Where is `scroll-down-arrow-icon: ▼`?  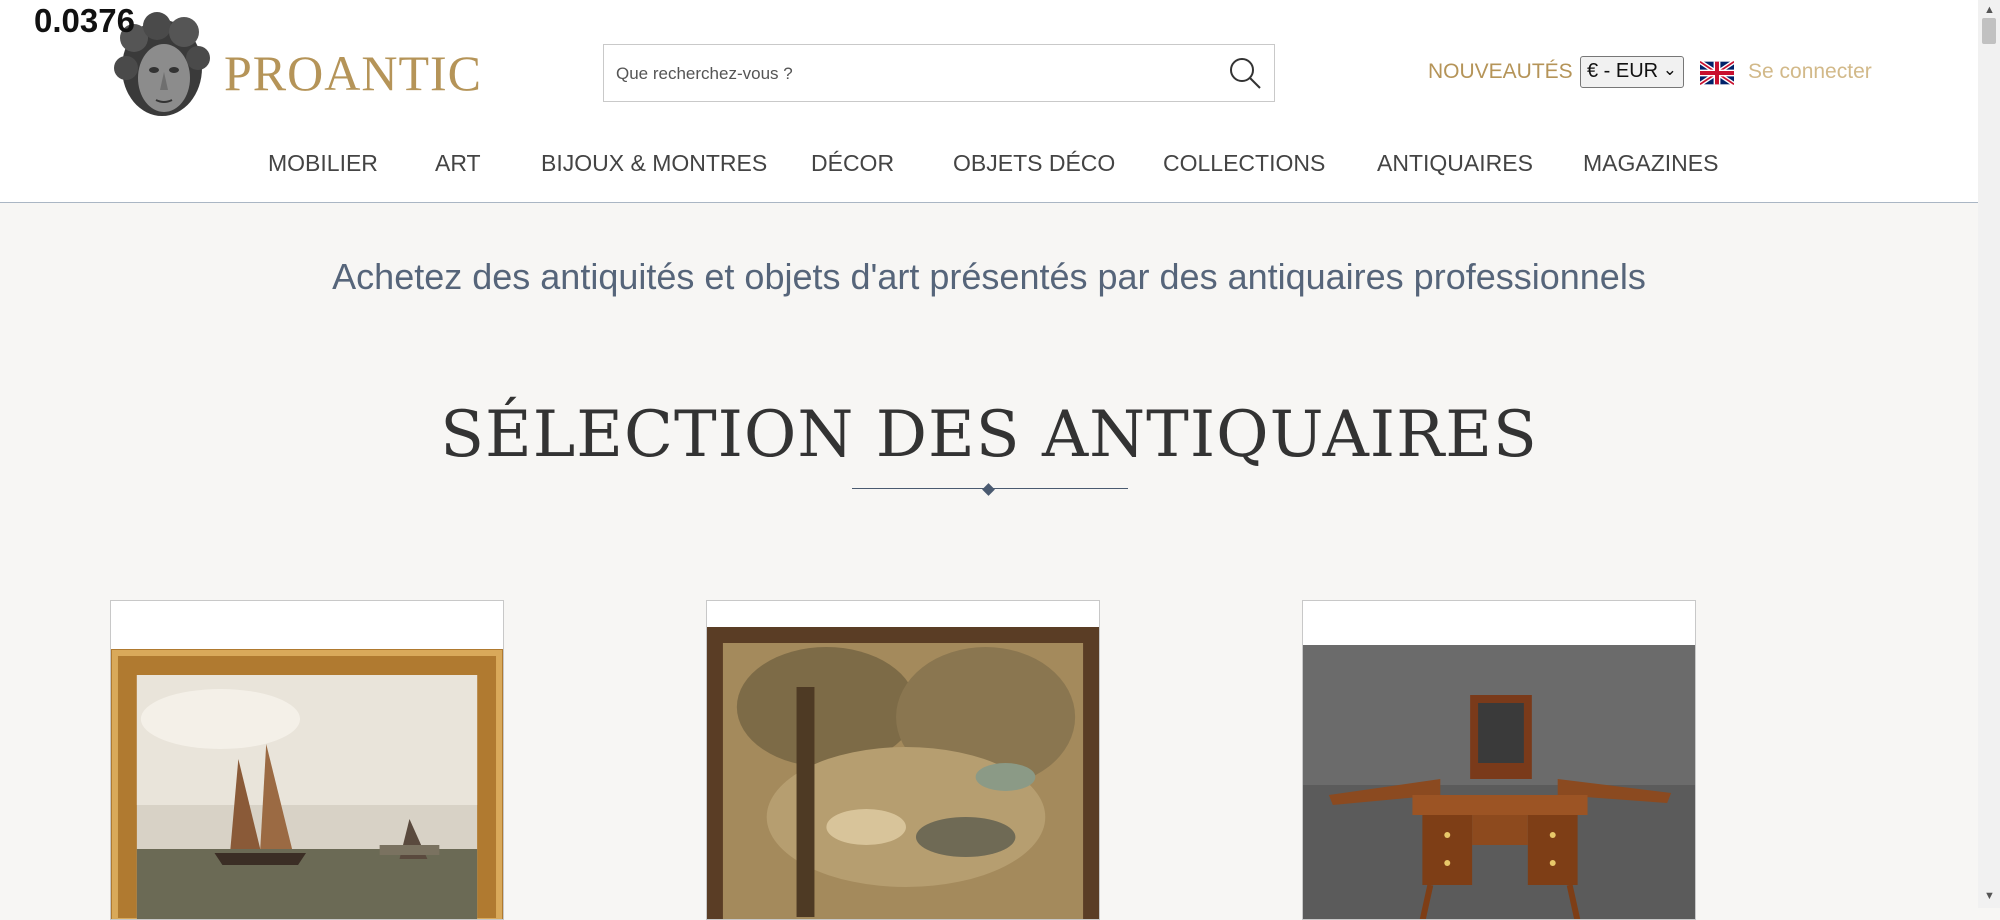
scroll-down-arrow-icon: ▼ is located at coordinates (1989, 896).